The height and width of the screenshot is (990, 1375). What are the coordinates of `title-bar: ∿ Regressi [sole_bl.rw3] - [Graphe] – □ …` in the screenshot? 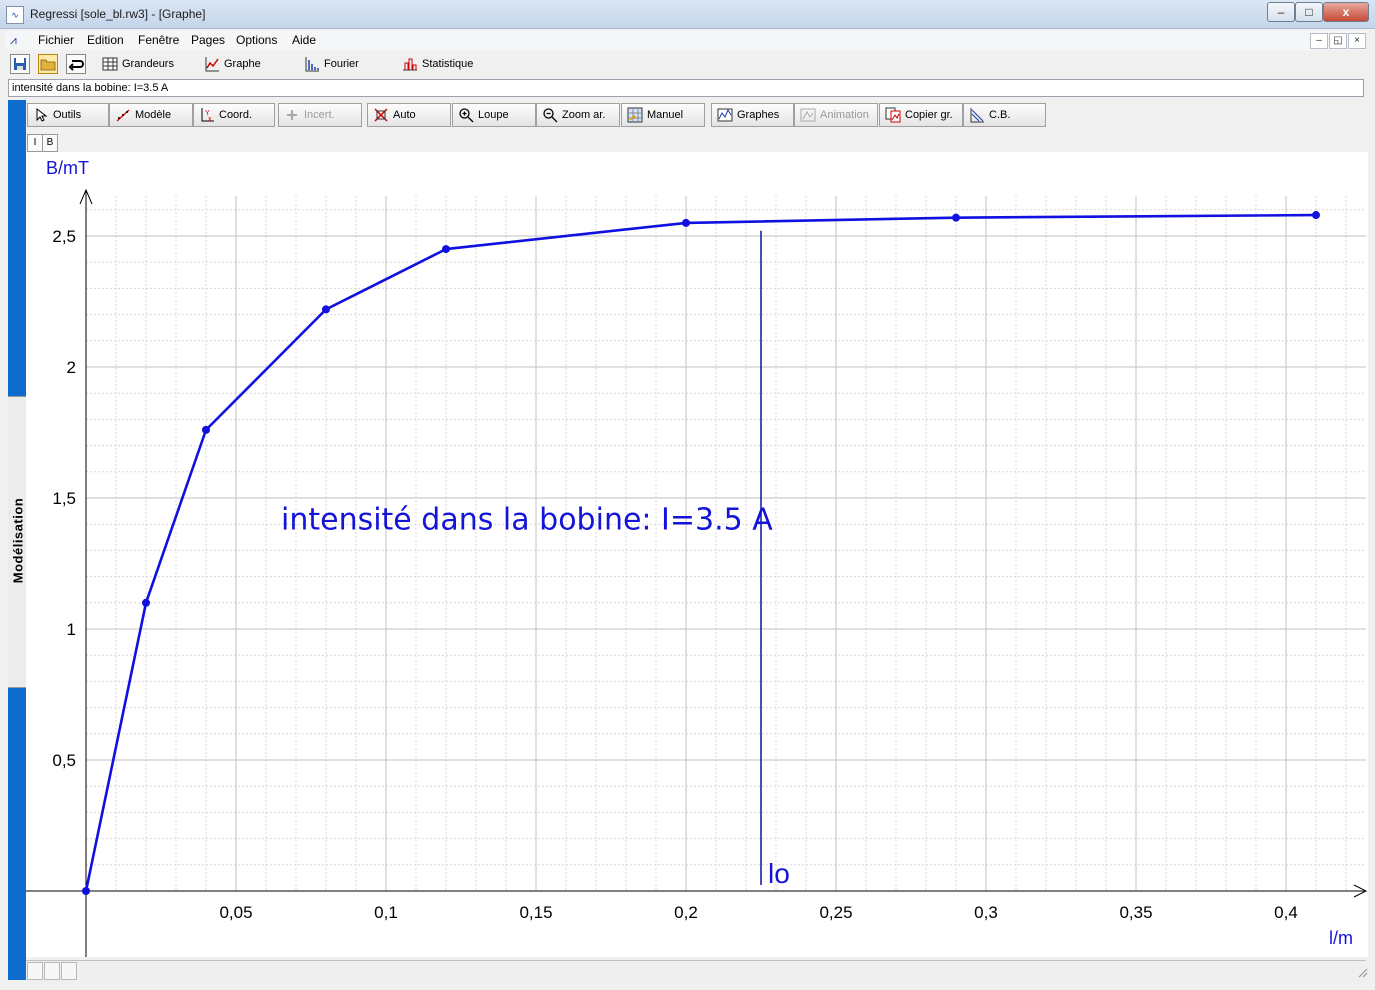 It's located at (687, 14).